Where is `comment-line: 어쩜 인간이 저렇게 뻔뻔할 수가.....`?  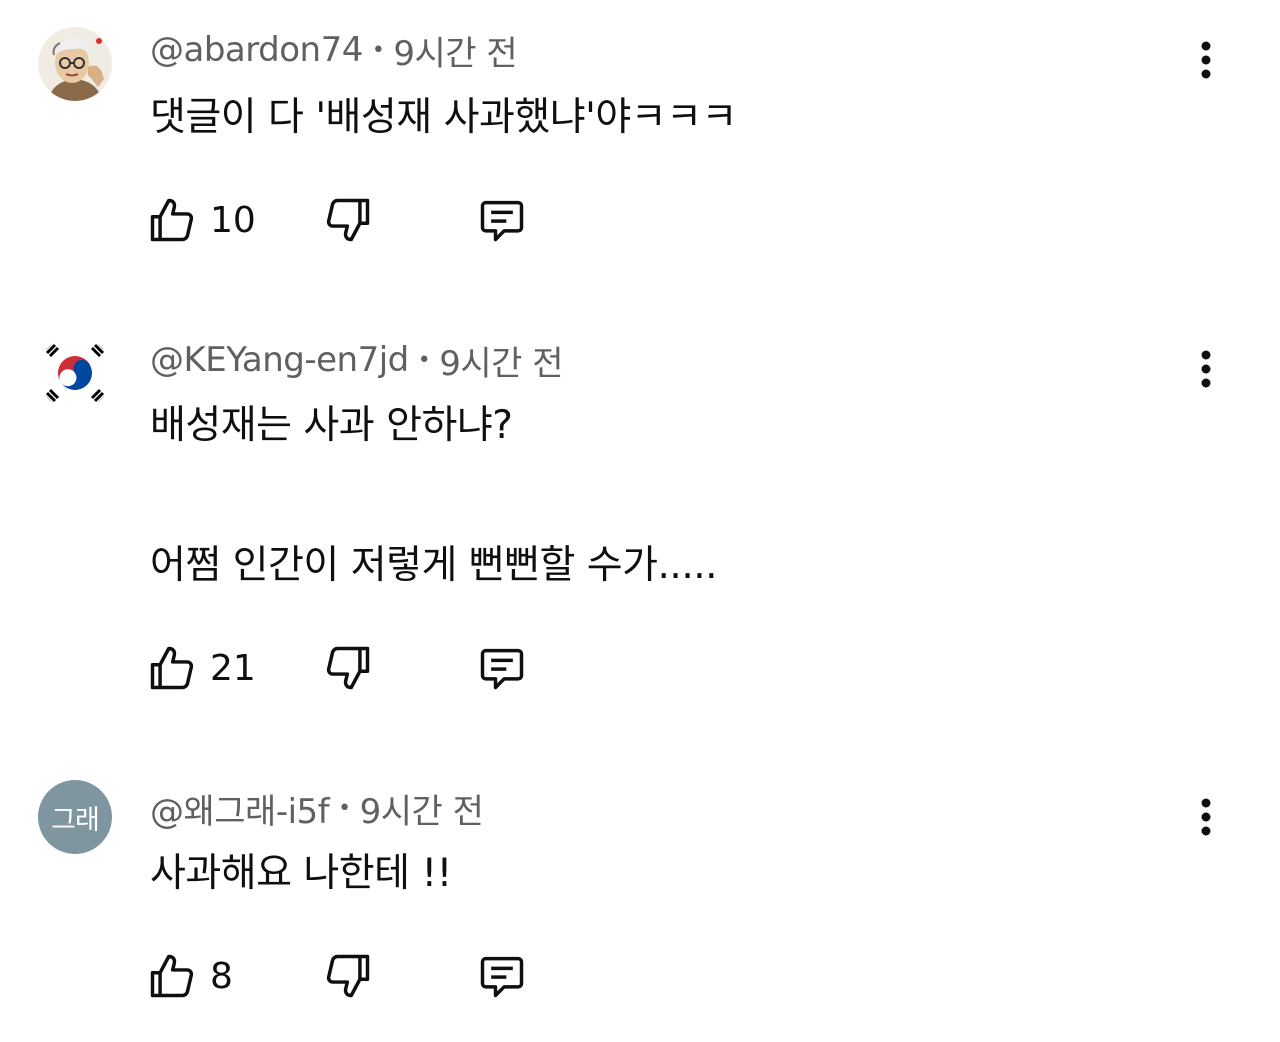
comment-line: 어쩜 인간이 저렇게 뻔뻔할 수가..... is located at coordinates (434, 565).